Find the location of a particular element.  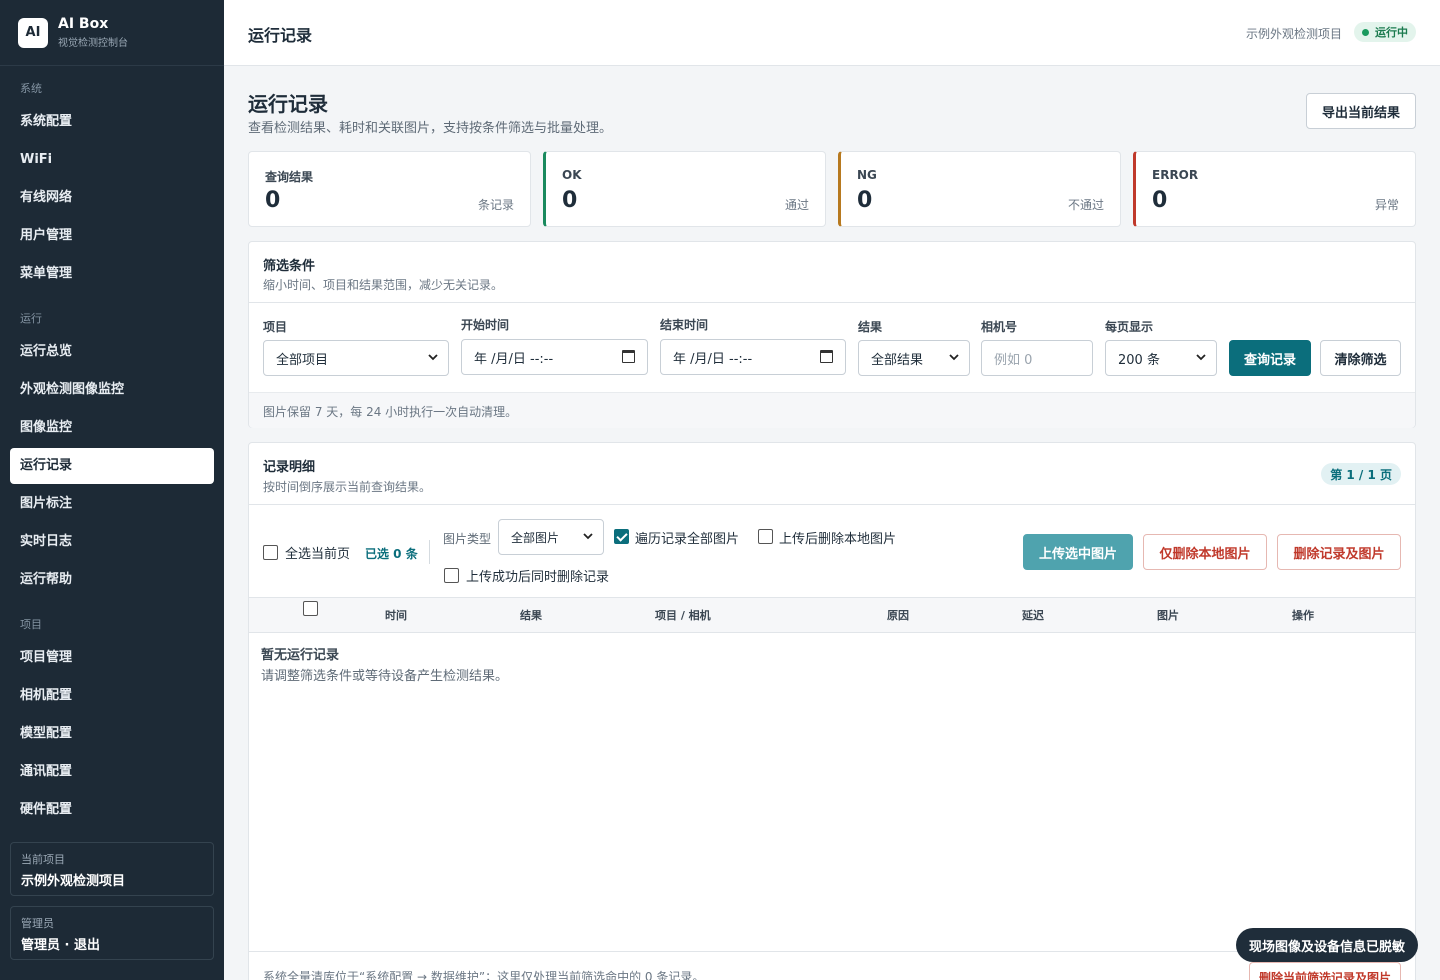

sidebar-item-camera-config: 相机配置 is located at coordinates (112, 696).